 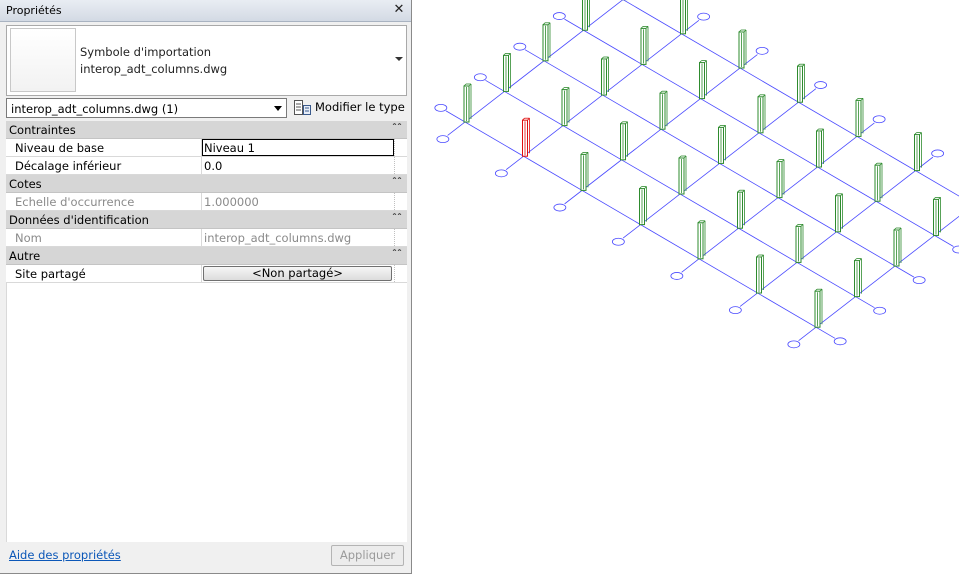 I want to click on instance-filter-value: interop_adt_columns.dwg (1), so click(x=95, y=109).